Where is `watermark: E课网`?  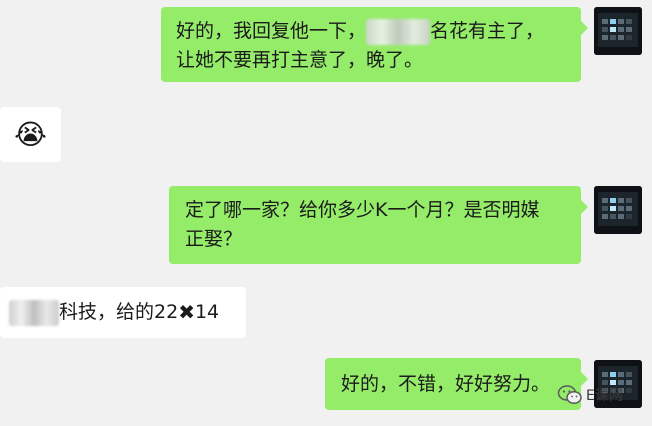 watermark: E课网 is located at coordinates (590, 395).